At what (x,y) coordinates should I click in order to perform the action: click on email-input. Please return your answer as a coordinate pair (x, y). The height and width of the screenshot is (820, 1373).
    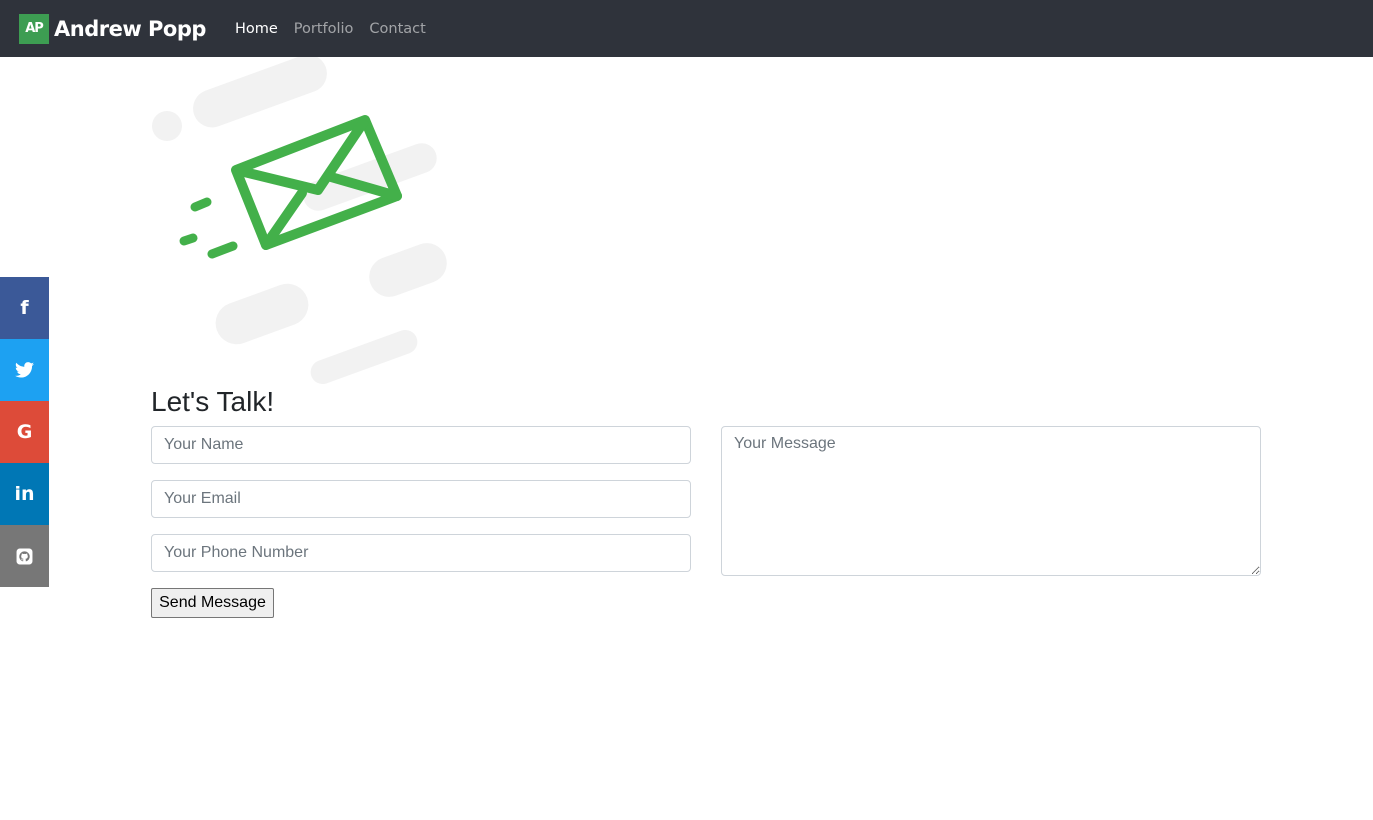
    Looking at the image, I should click on (421, 499).